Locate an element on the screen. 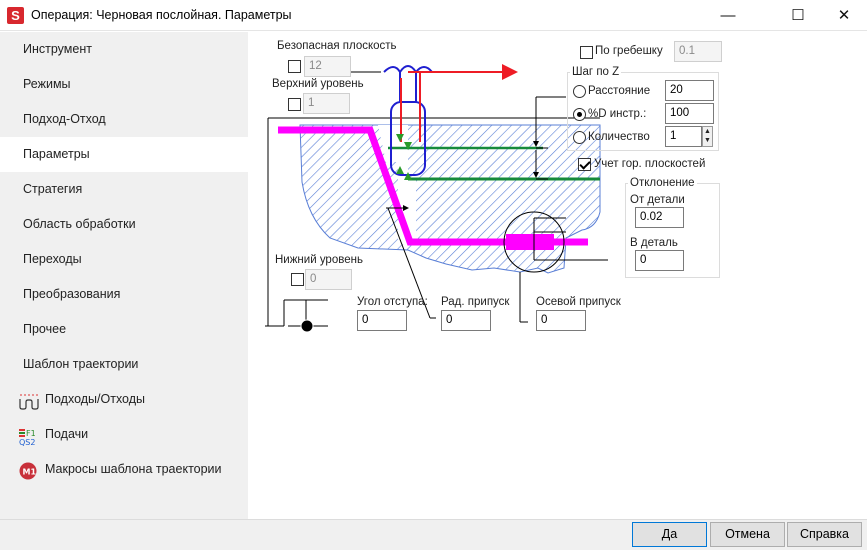 This screenshot has width=867, height=550. sidebar-item-other: Прочее is located at coordinates (124, 329).